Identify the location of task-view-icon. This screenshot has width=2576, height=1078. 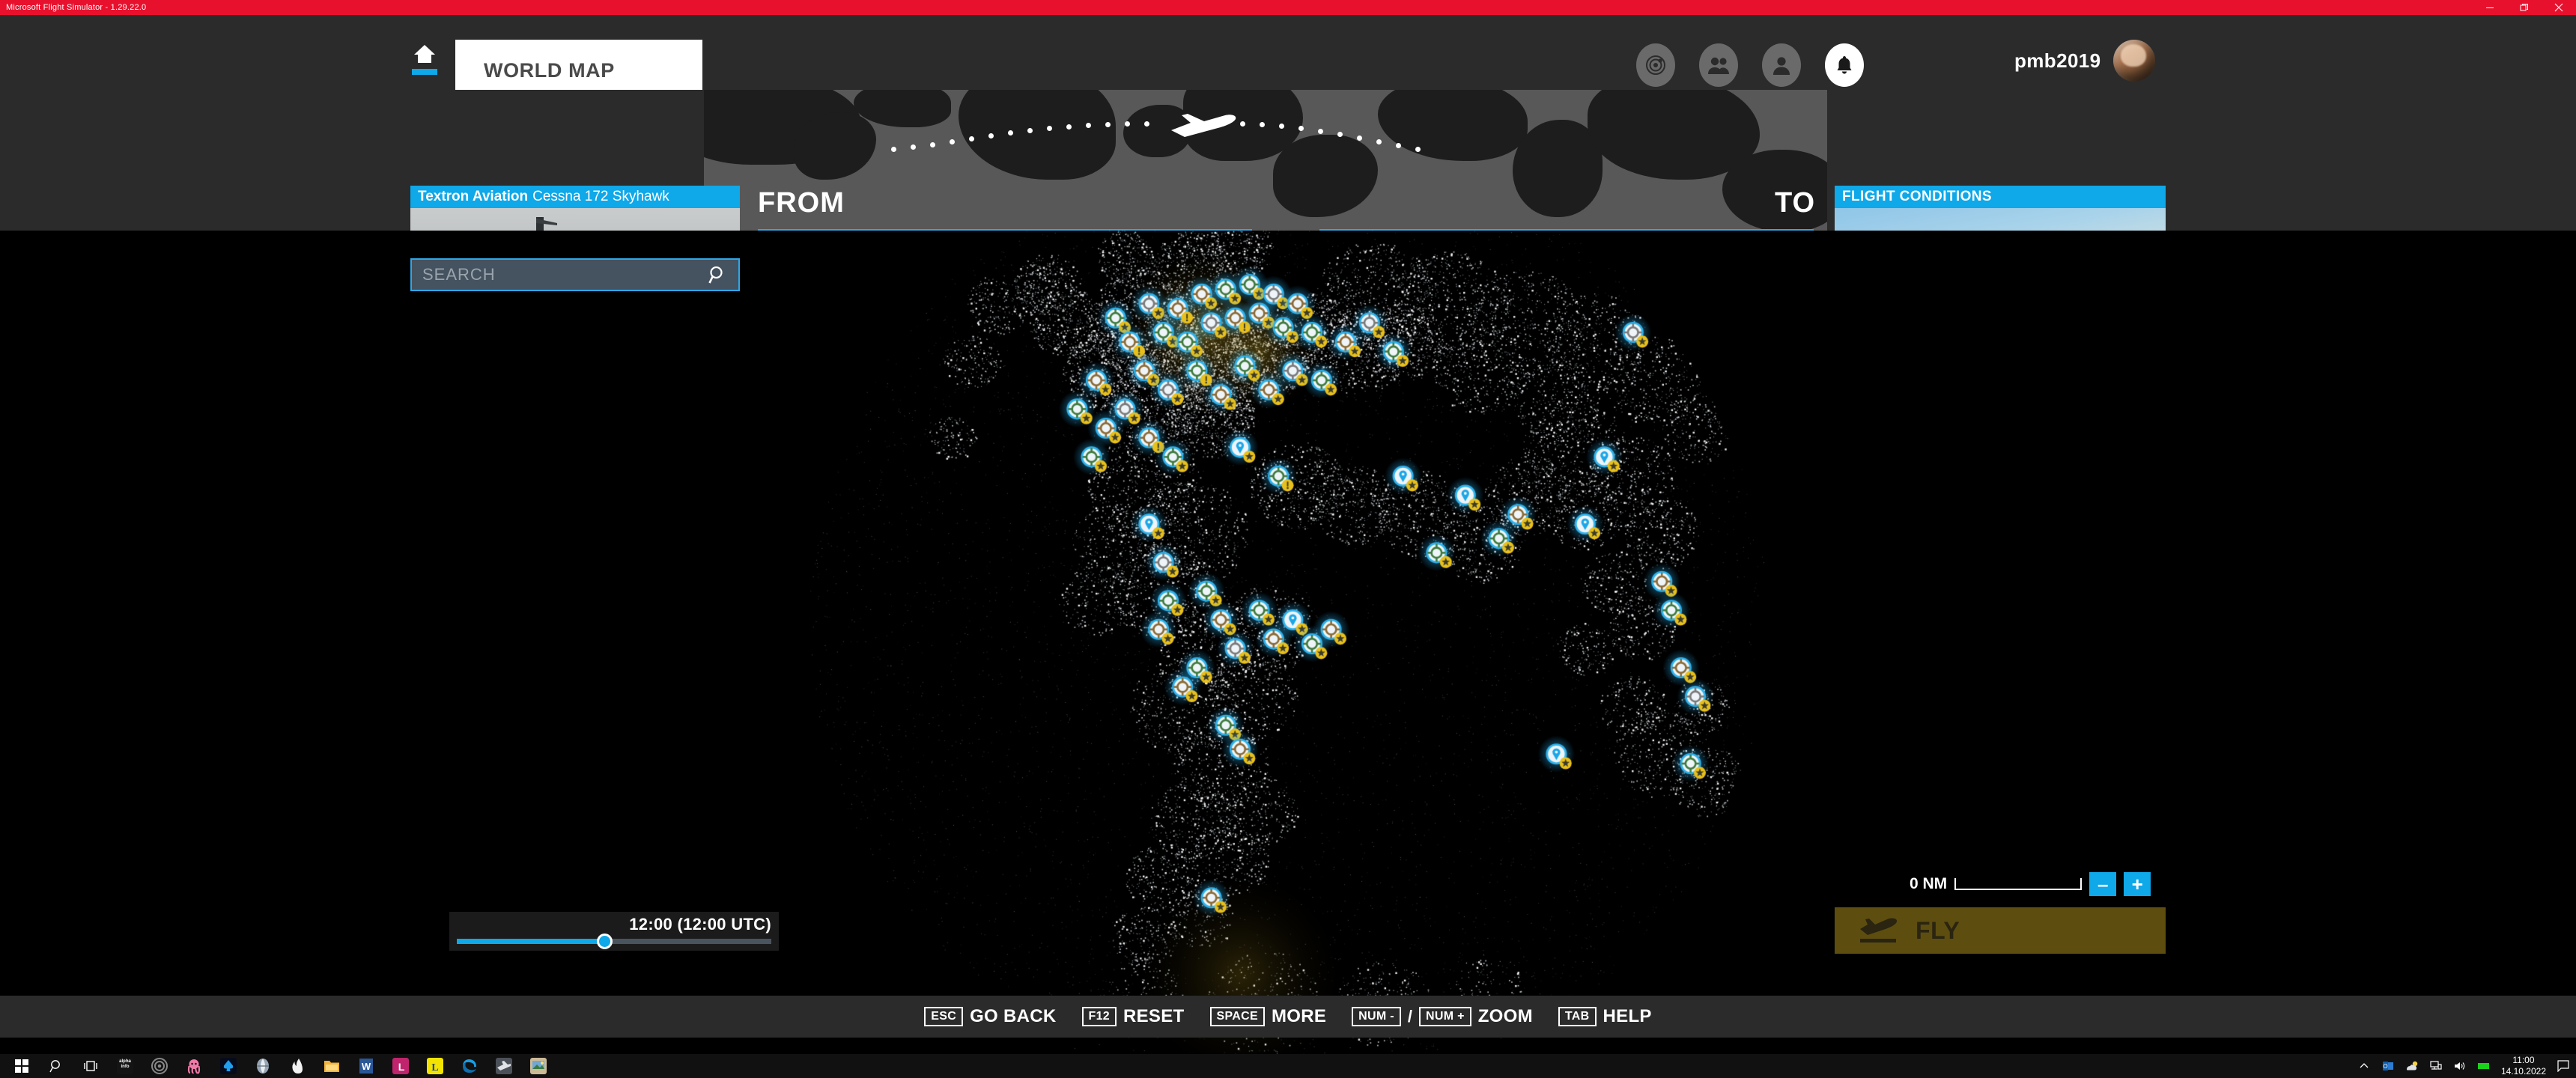
(90, 1066).